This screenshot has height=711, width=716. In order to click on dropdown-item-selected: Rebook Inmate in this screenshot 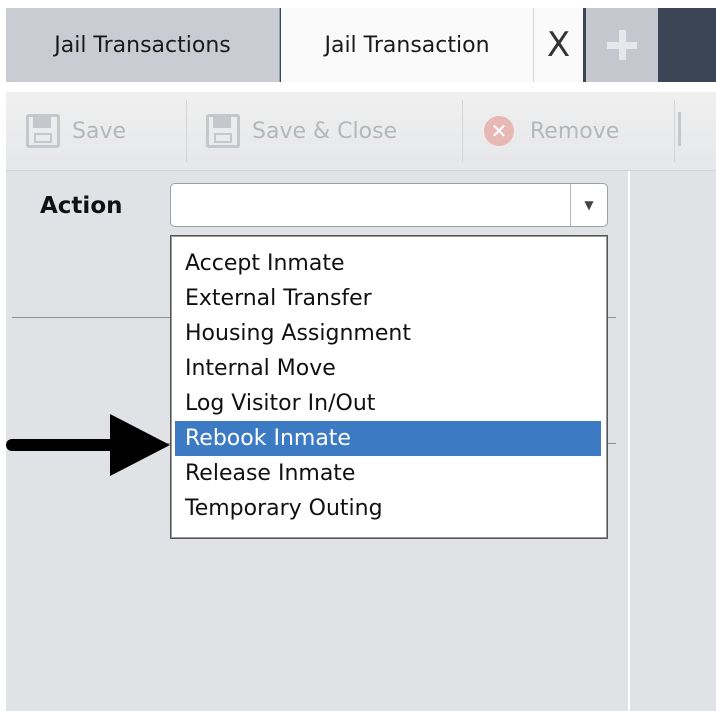, I will do `click(388, 438)`.